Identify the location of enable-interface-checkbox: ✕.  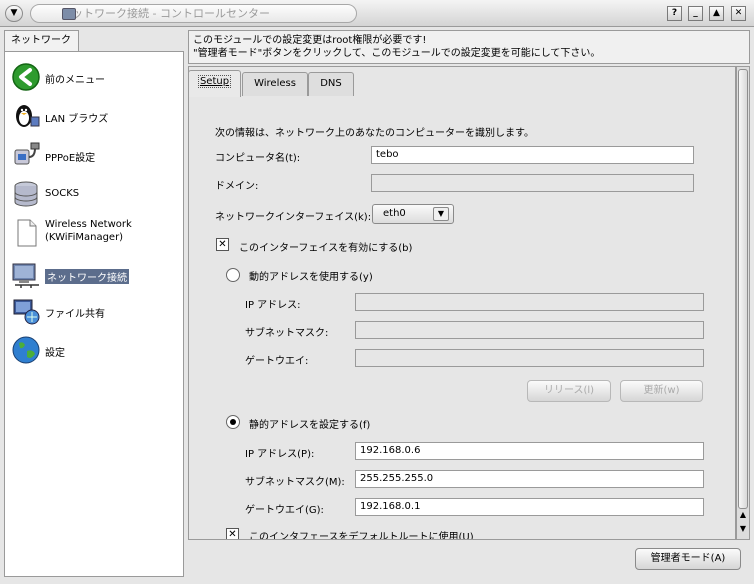
(222, 244).